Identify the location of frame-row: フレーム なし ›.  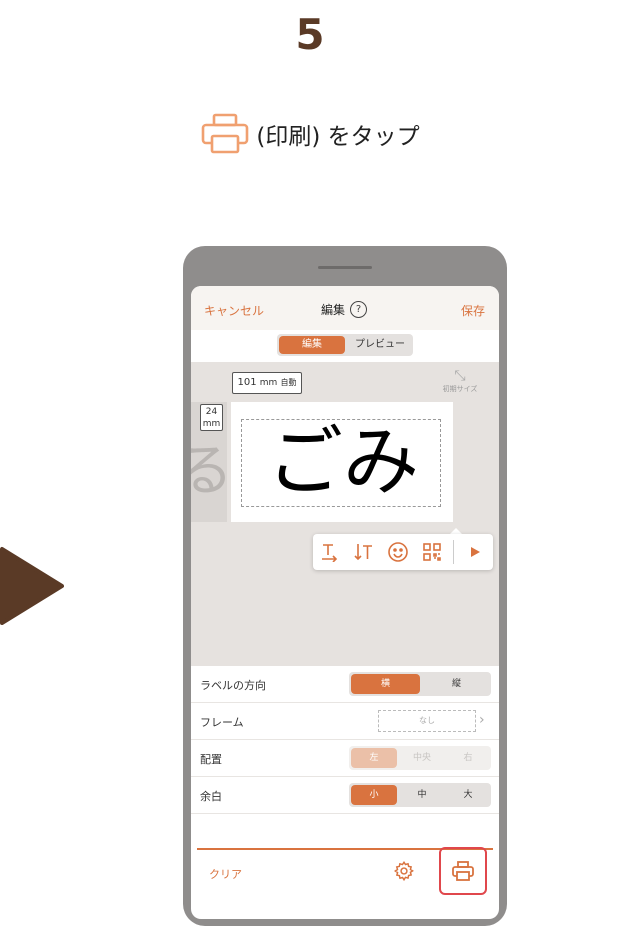
(345, 721).